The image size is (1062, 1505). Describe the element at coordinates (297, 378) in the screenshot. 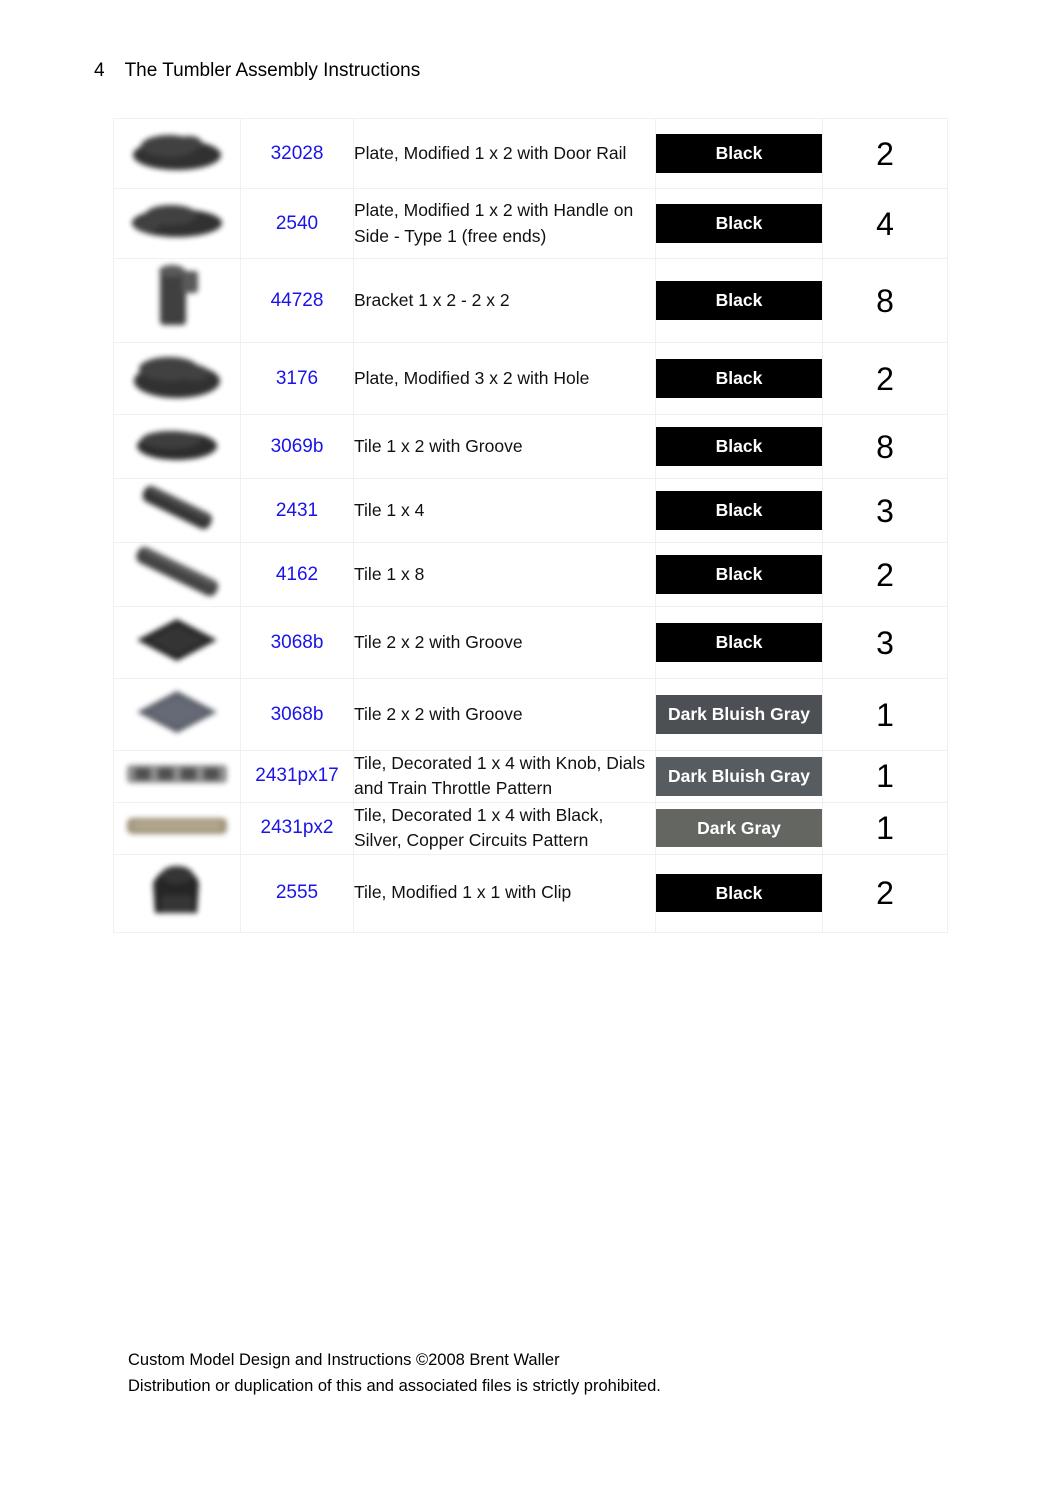

I see `part-number-cell: 3176` at that location.